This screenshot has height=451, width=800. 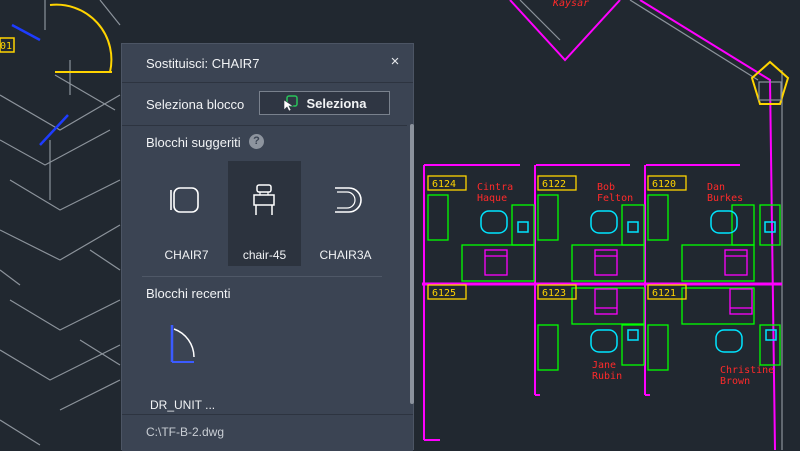 What do you see at coordinates (336, 103) in the screenshot?
I see `select-button-label: Seleziona` at bounding box center [336, 103].